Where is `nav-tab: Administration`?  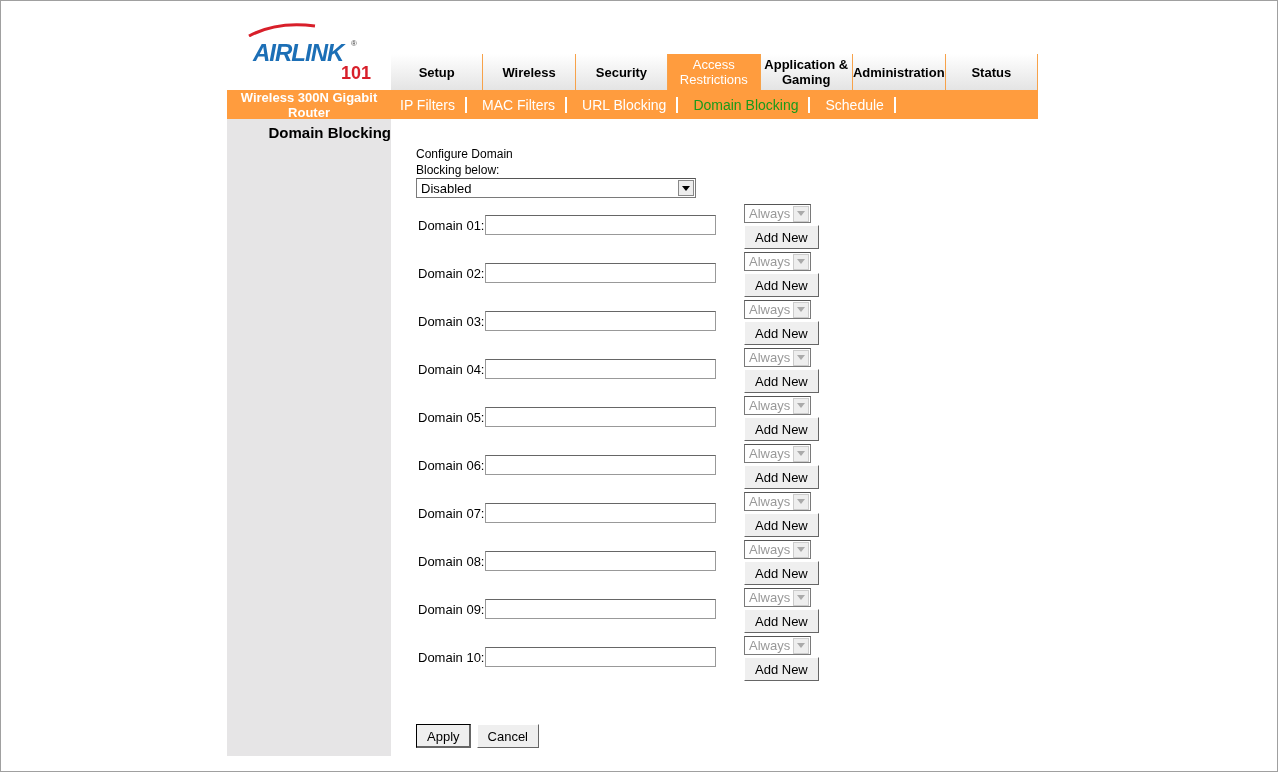 nav-tab: Administration is located at coordinates (899, 72).